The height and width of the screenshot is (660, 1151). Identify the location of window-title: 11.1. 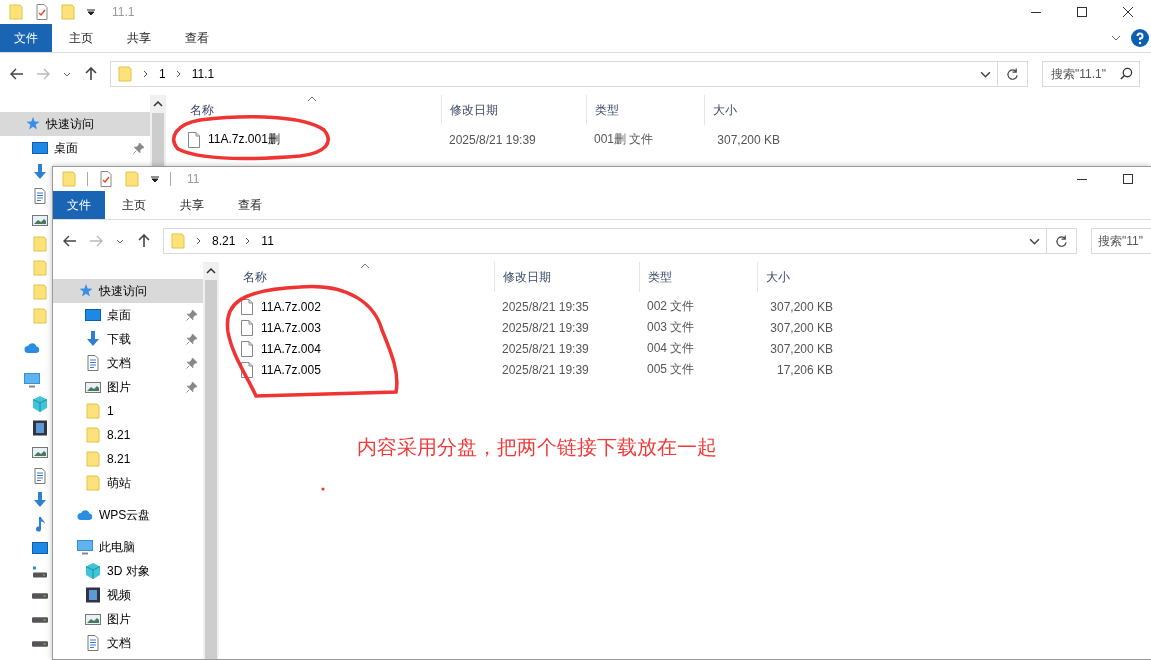
(123, 12).